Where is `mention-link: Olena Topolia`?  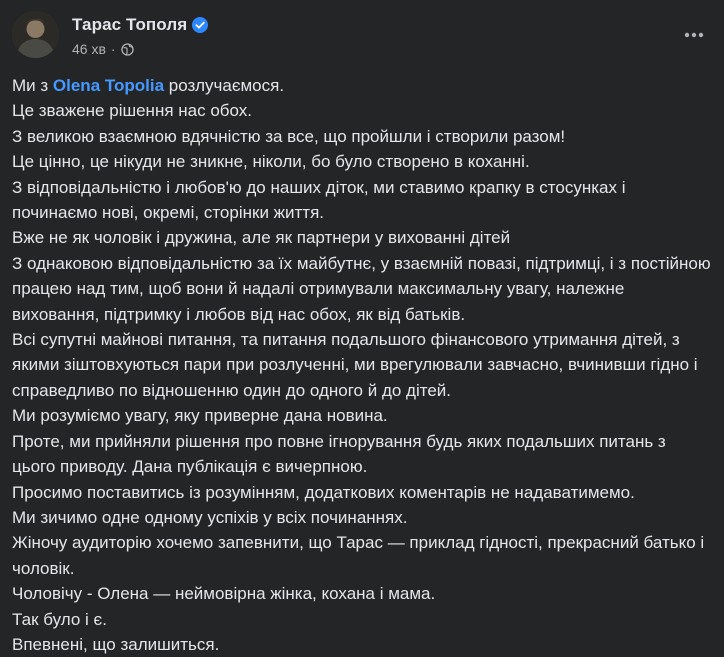 mention-link: Olena Topolia is located at coordinates (108, 85).